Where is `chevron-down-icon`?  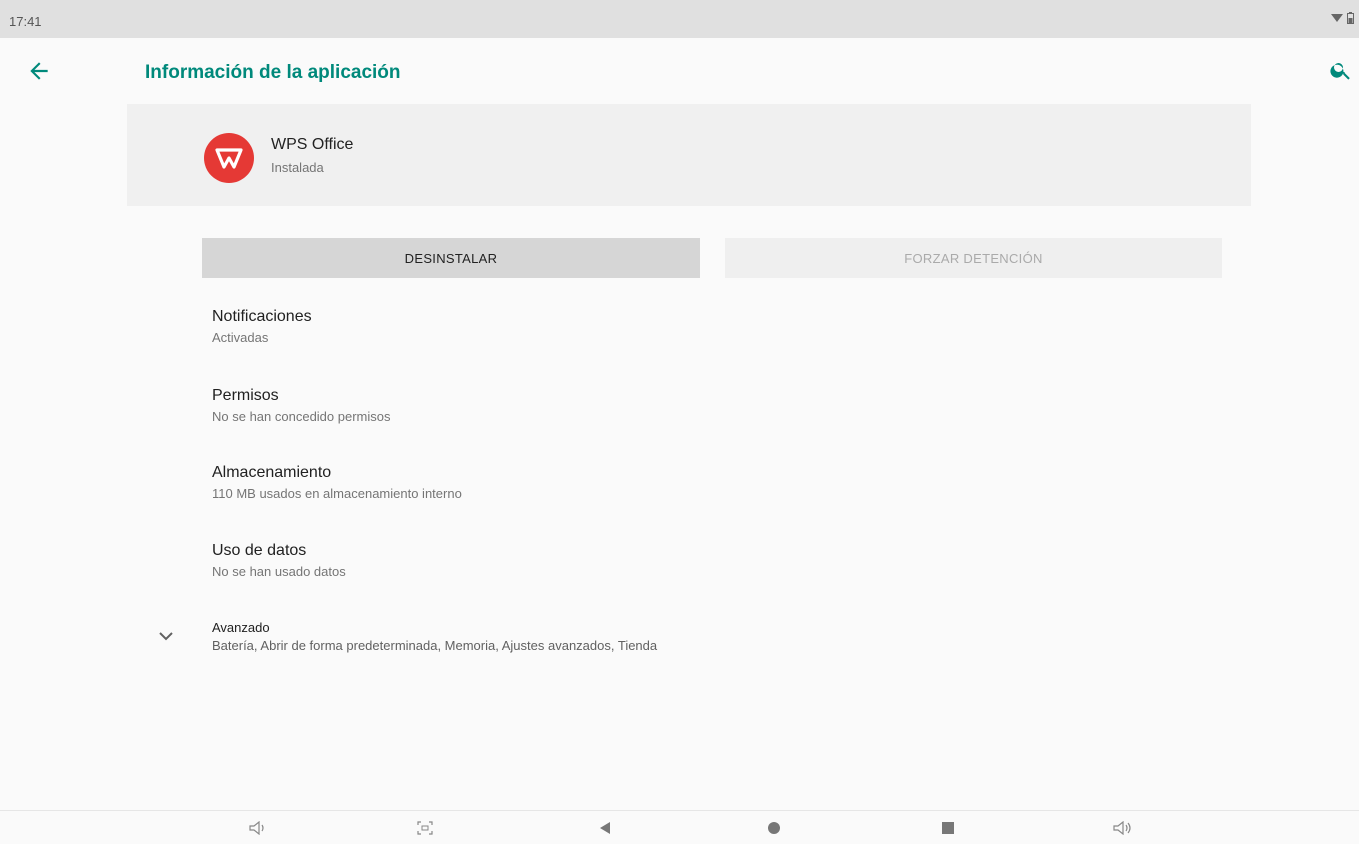
chevron-down-icon is located at coordinates (166, 636).